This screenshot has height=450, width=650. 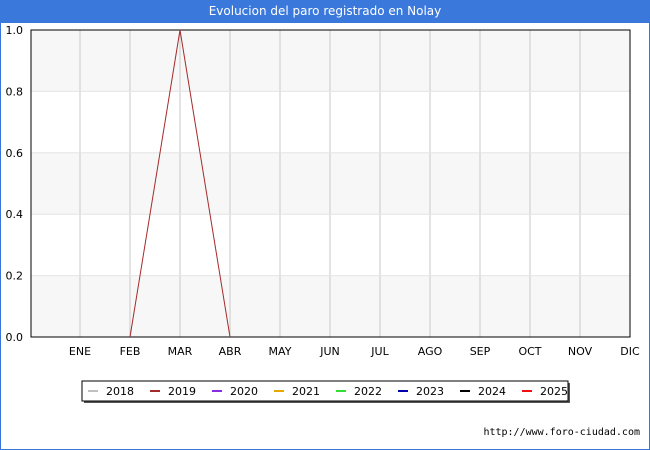 What do you see at coordinates (80, 351) in the screenshot?
I see `x-tick-label: ENE` at bounding box center [80, 351].